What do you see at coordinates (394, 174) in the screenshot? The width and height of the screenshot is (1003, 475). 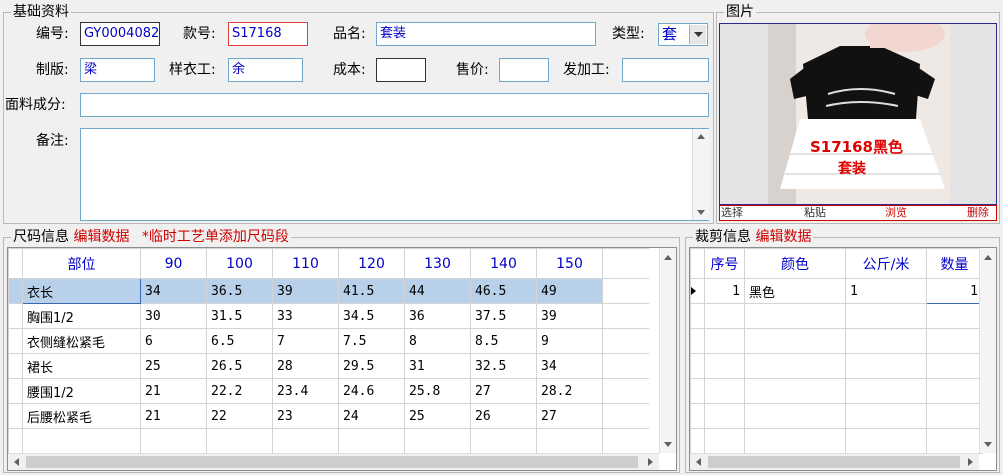 I see `remark-textarea` at bounding box center [394, 174].